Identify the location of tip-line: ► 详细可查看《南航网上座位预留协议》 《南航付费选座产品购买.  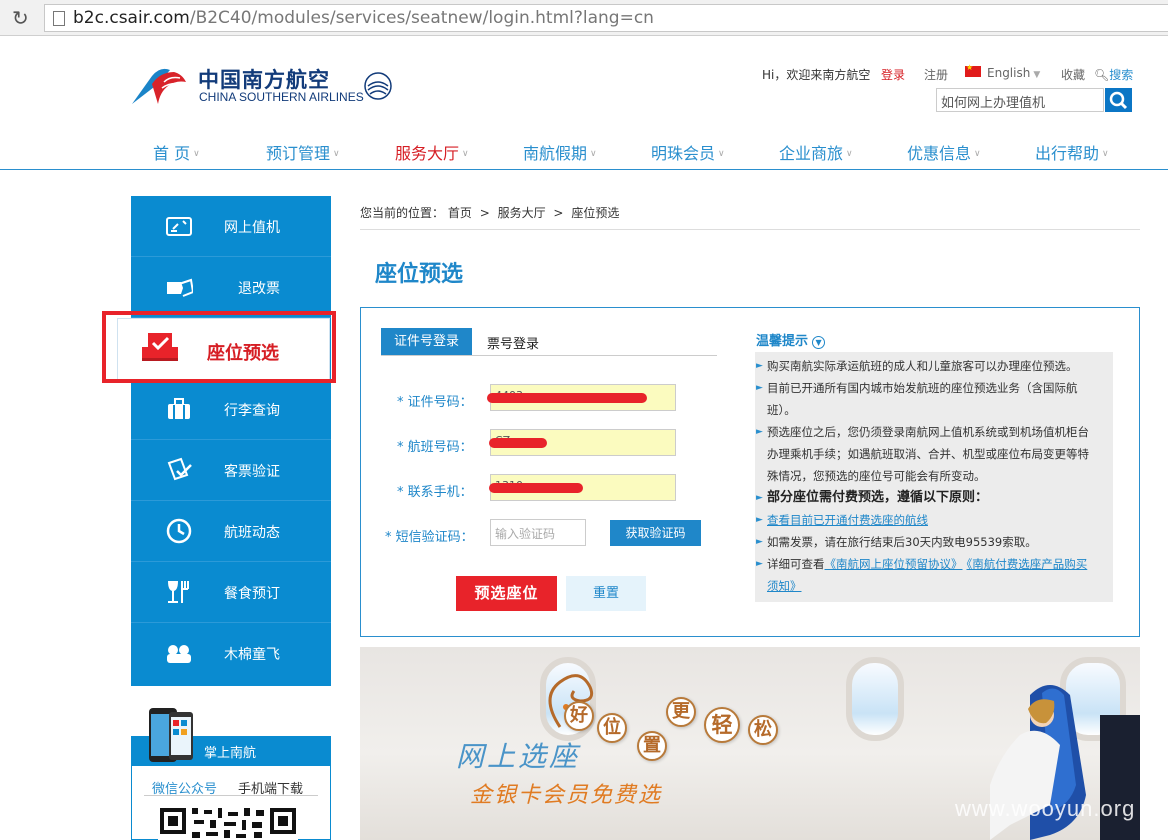
(933, 564).